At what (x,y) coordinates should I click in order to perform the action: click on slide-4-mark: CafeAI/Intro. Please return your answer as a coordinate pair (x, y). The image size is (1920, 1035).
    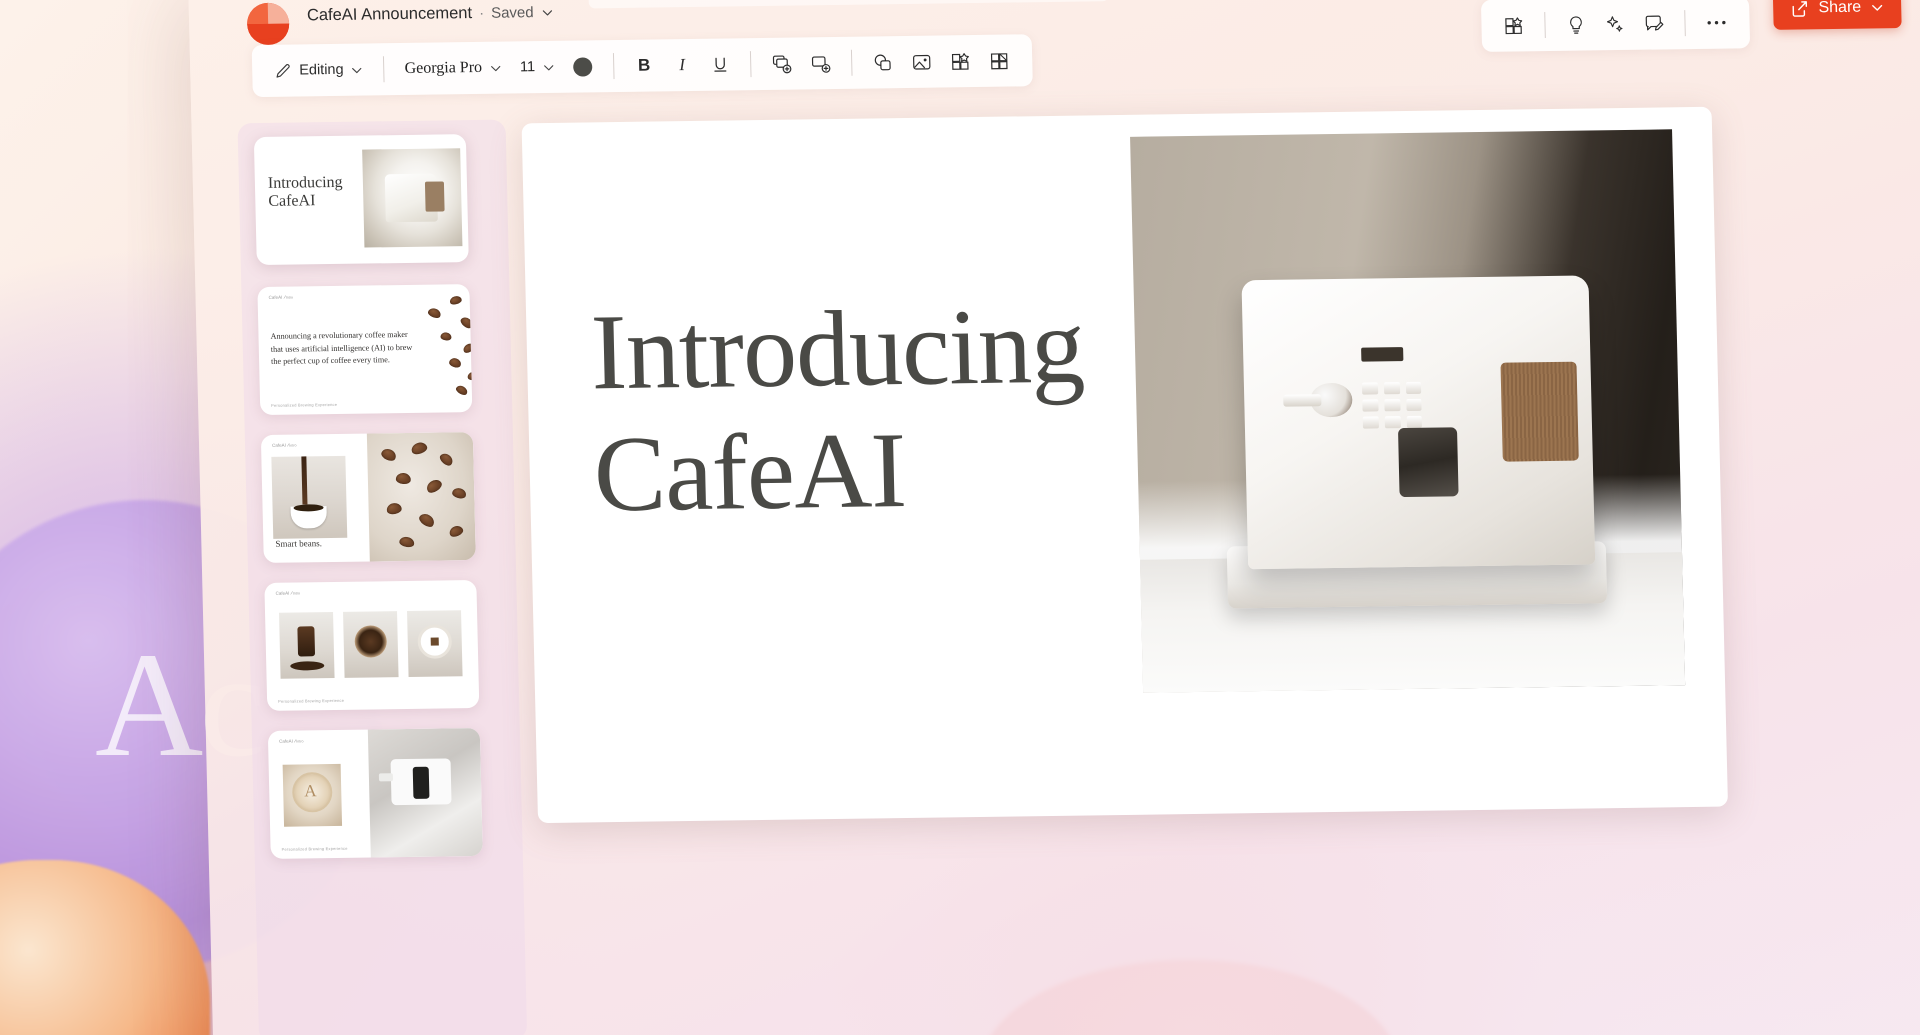
    Looking at the image, I should click on (287, 593).